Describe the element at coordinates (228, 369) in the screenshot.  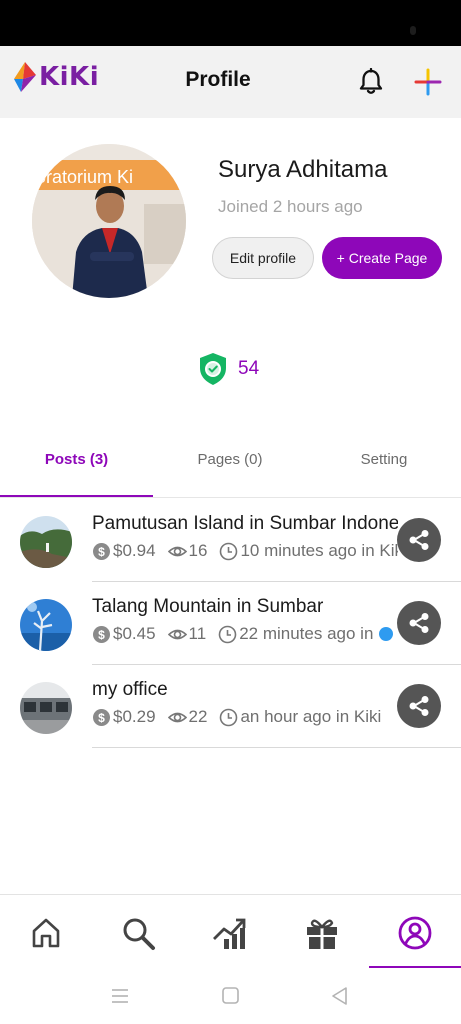
I see `reputation-score: 54` at that location.